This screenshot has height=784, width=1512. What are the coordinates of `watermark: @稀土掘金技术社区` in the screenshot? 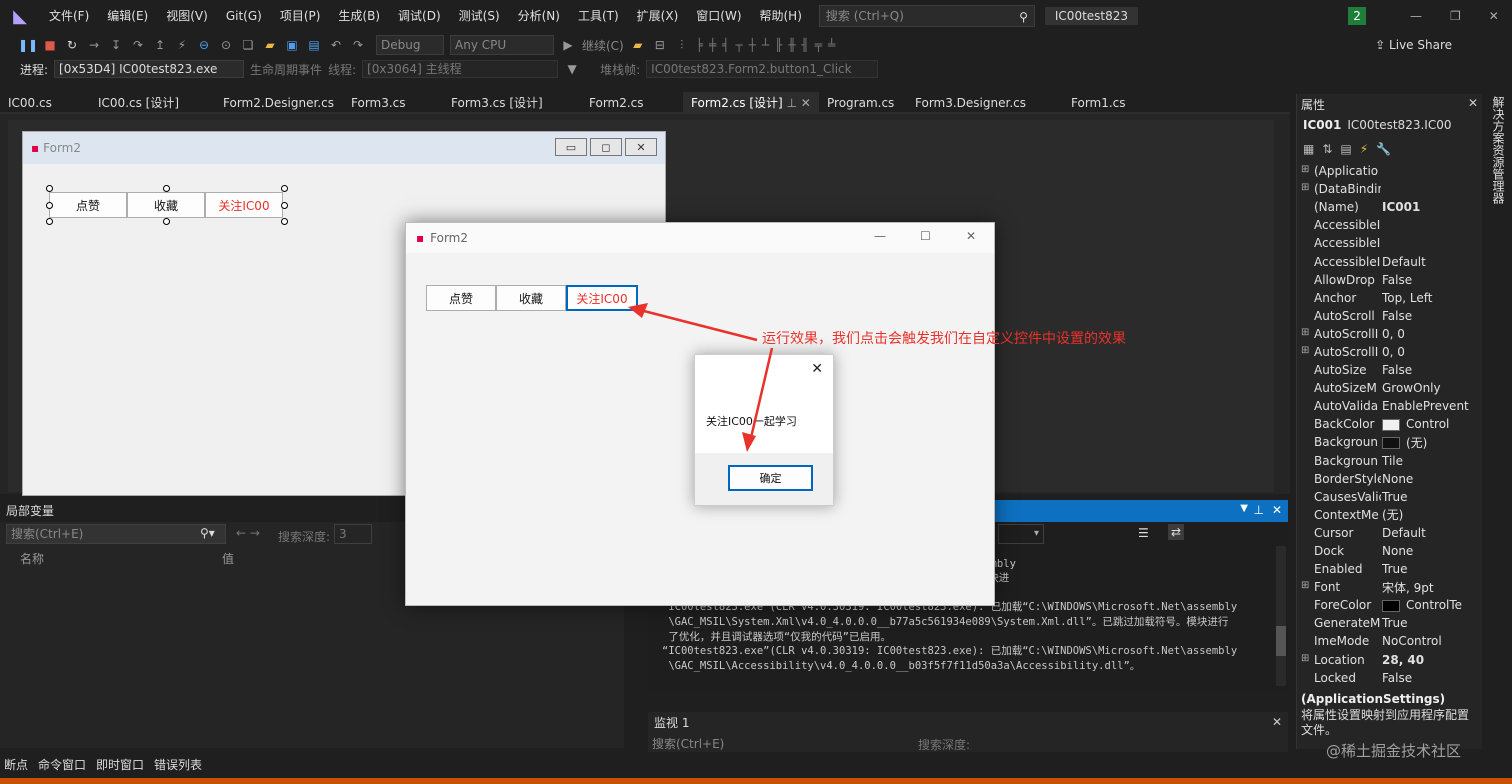 It's located at (1394, 751).